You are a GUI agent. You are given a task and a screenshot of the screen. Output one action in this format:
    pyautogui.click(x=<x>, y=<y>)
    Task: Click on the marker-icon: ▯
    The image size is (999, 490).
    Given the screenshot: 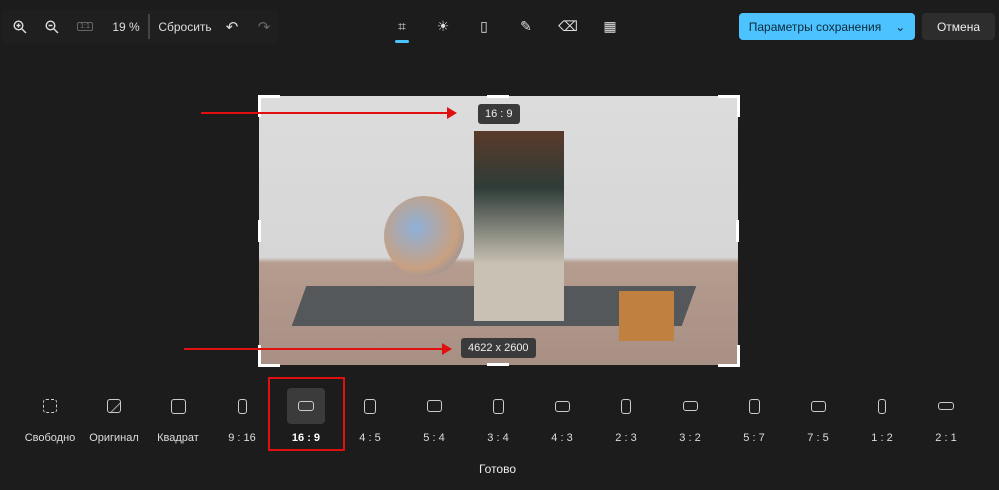 What is the action you would take?
    pyautogui.click(x=484, y=26)
    